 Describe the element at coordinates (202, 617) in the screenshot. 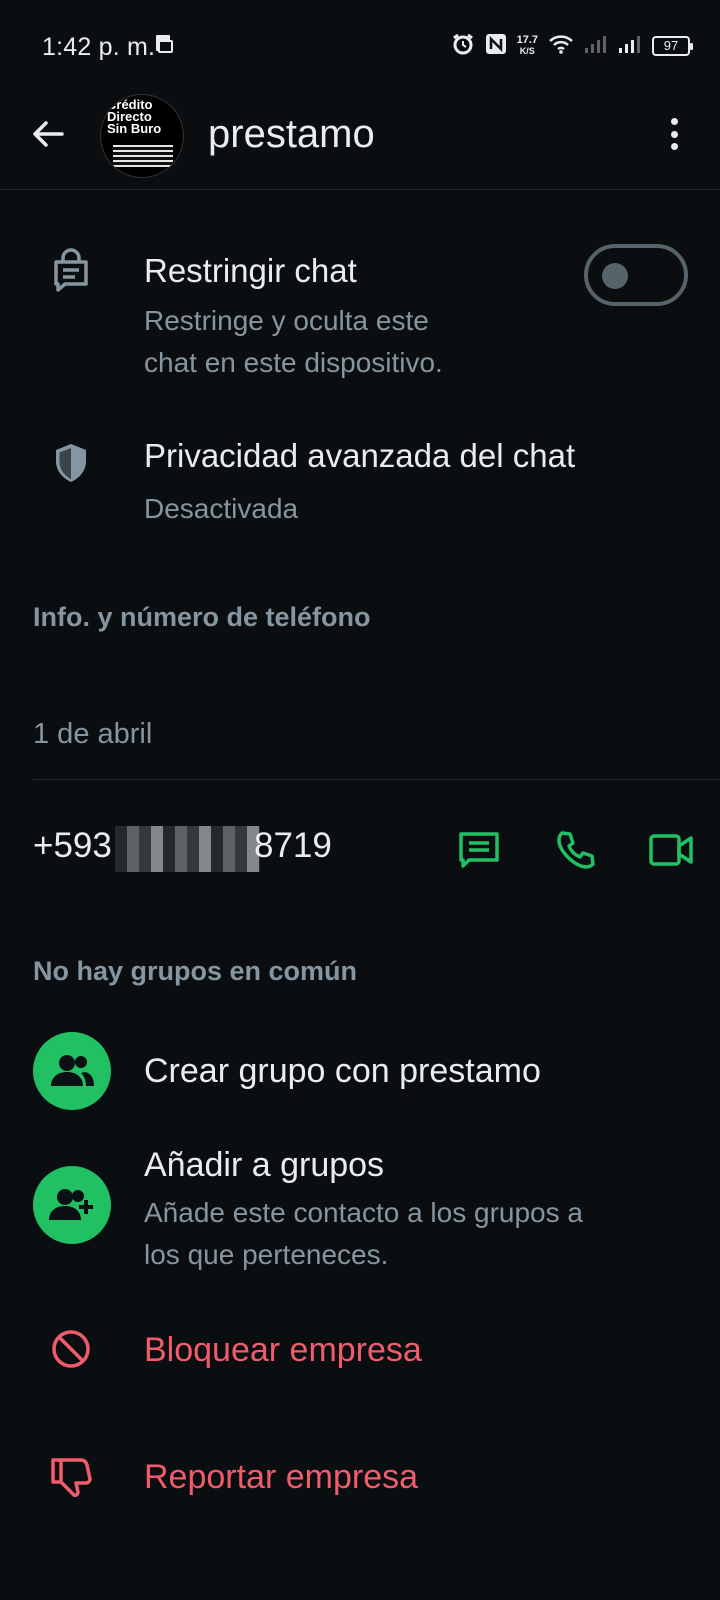

I see `info-section-label: Info. y número de teléfono` at that location.